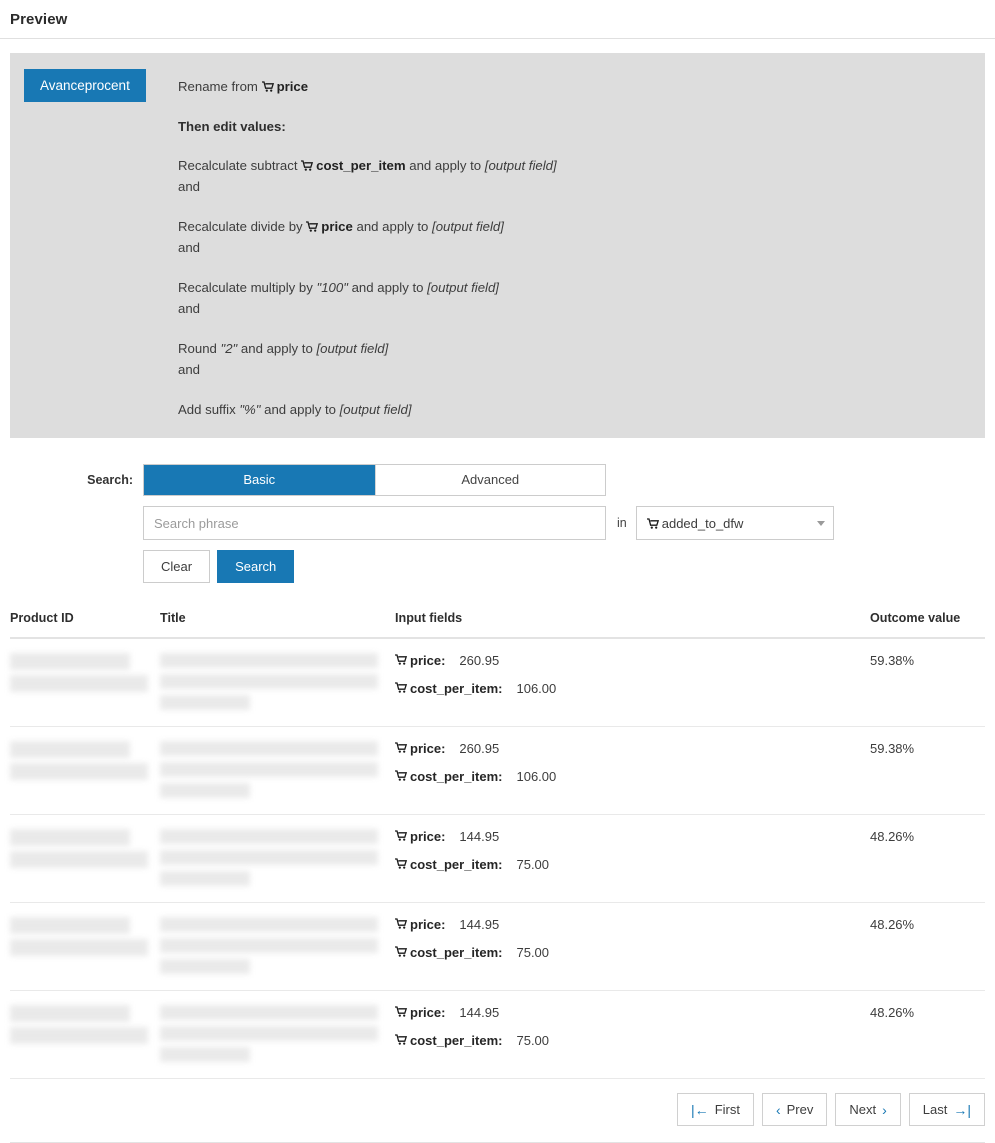 This screenshot has width=995, height=1143. Describe the element at coordinates (863, 1109) in the screenshot. I see `pagination-next-label: Next` at that location.